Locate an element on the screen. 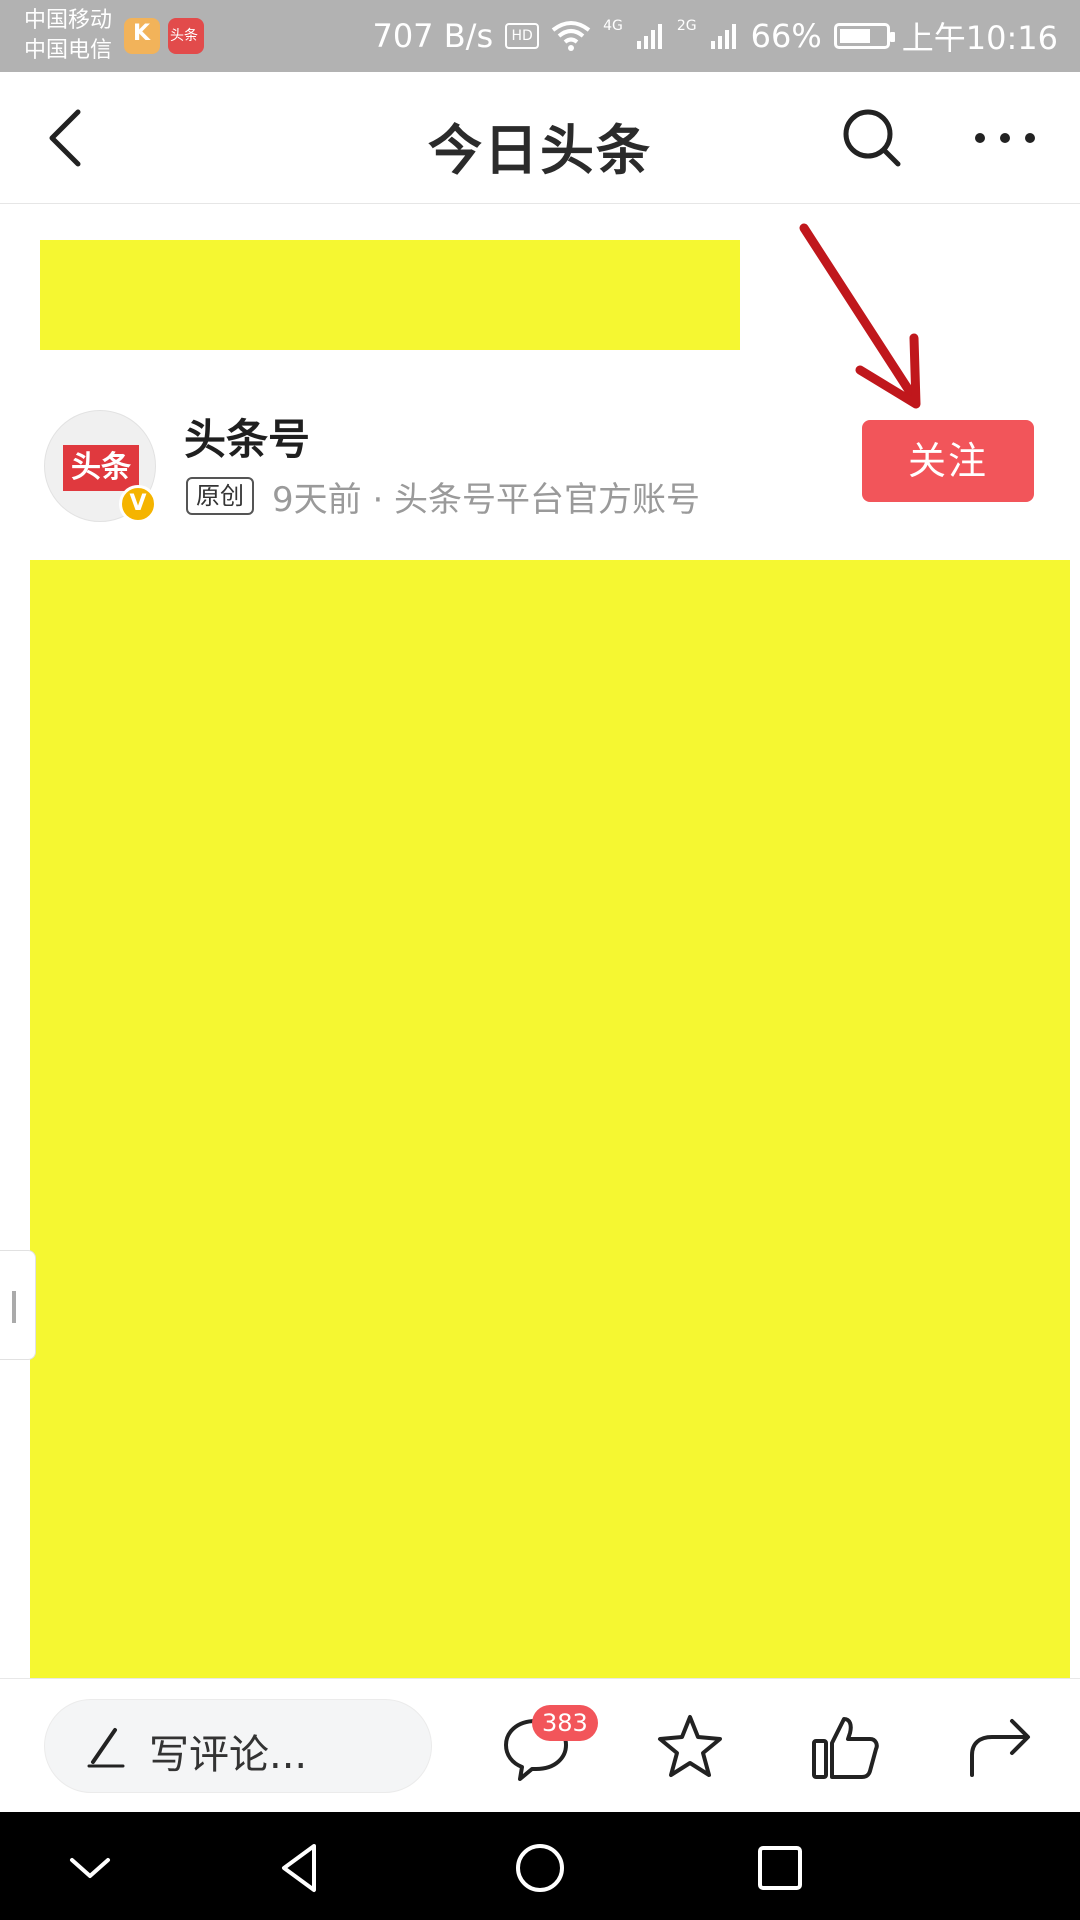 The width and height of the screenshot is (1080, 1920). search-icon is located at coordinates (872, 138).